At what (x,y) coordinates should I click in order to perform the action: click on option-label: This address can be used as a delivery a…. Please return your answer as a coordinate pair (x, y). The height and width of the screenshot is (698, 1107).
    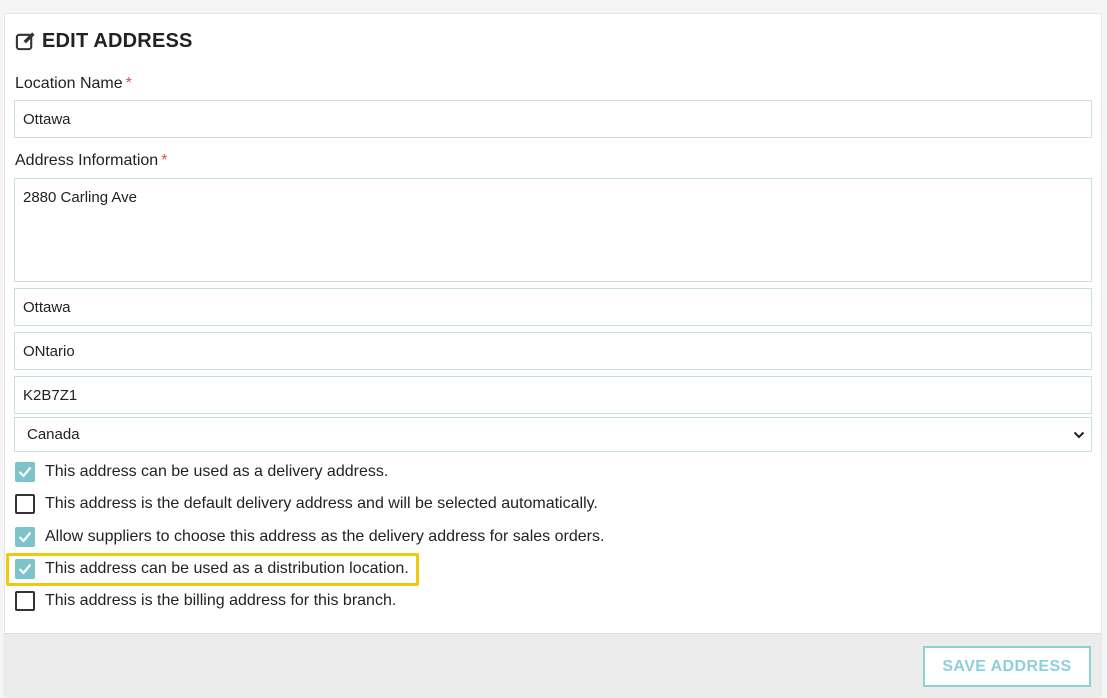
    Looking at the image, I should click on (217, 471).